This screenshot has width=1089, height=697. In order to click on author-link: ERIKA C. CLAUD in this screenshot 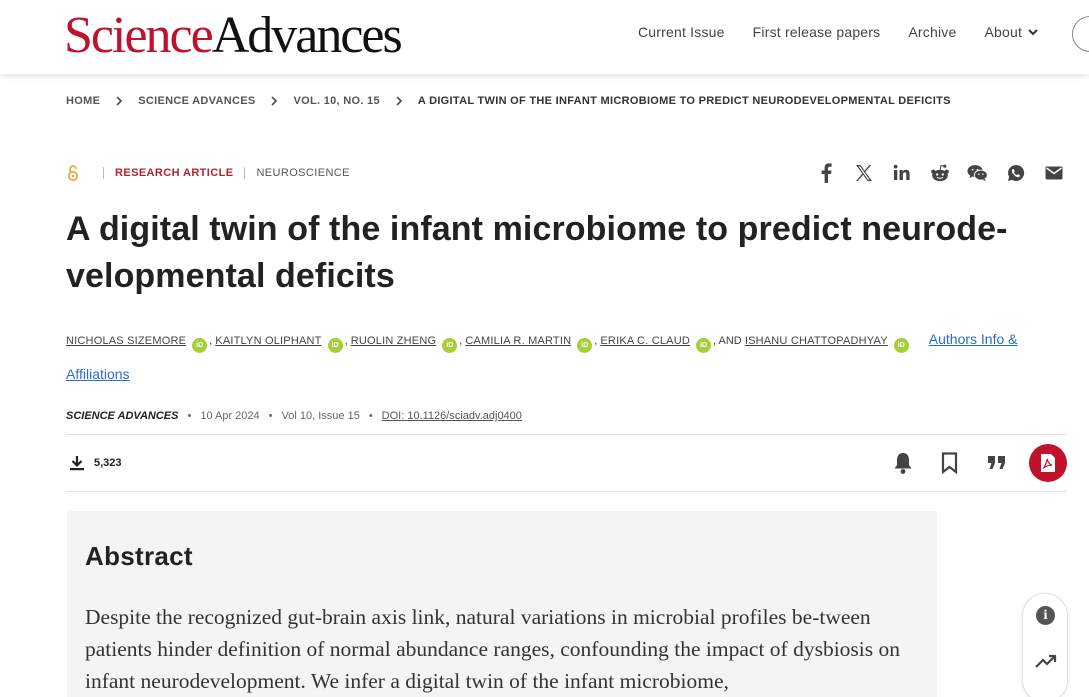, I will do `click(645, 341)`.